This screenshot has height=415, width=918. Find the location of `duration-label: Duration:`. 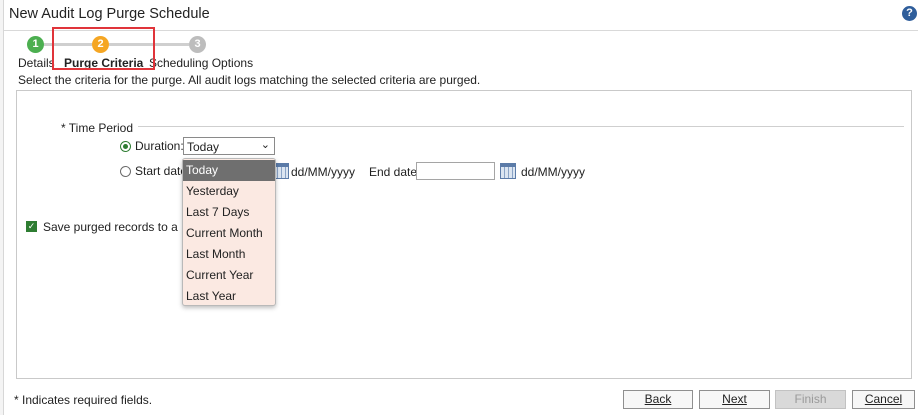

duration-label: Duration: is located at coordinates (159, 146).